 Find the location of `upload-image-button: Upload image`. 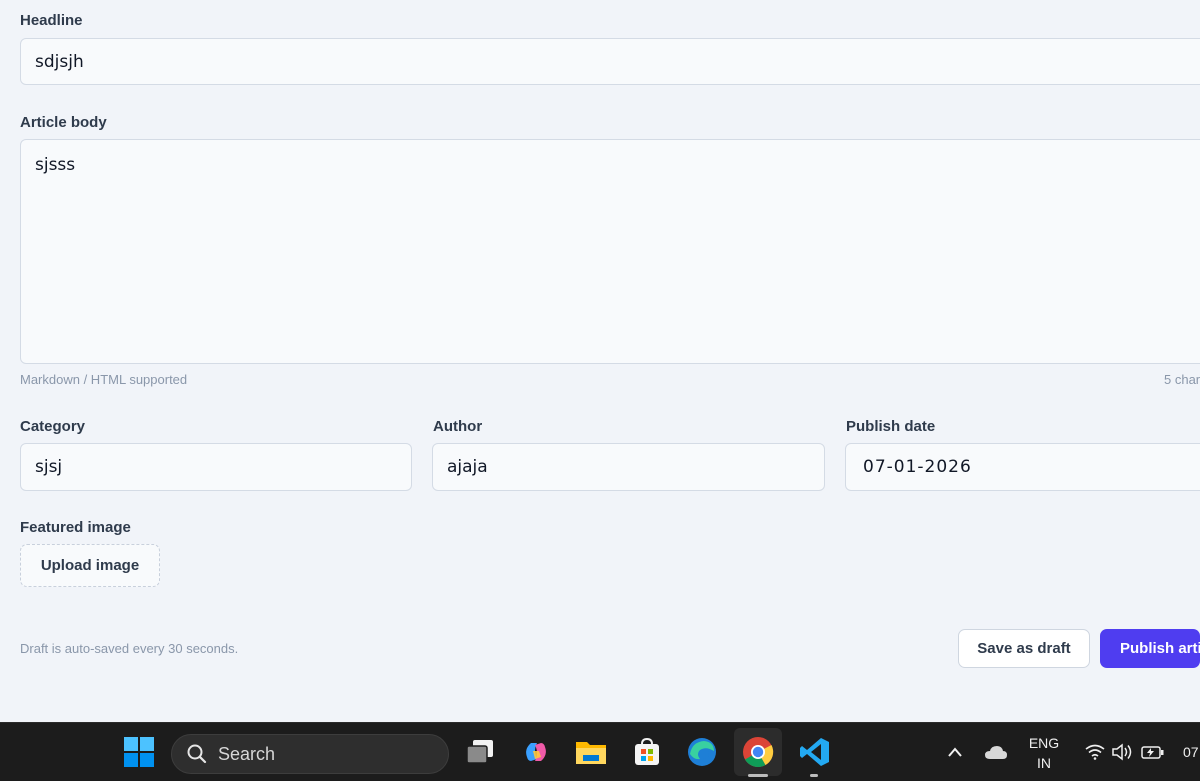

upload-image-button: Upload image is located at coordinates (90, 565).